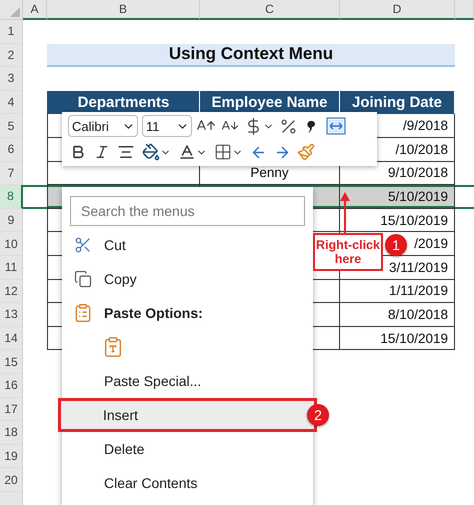 Image resolution: width=474 pixels, height=505 pixels. I want to click on row-header: 1, so click(11, 32).